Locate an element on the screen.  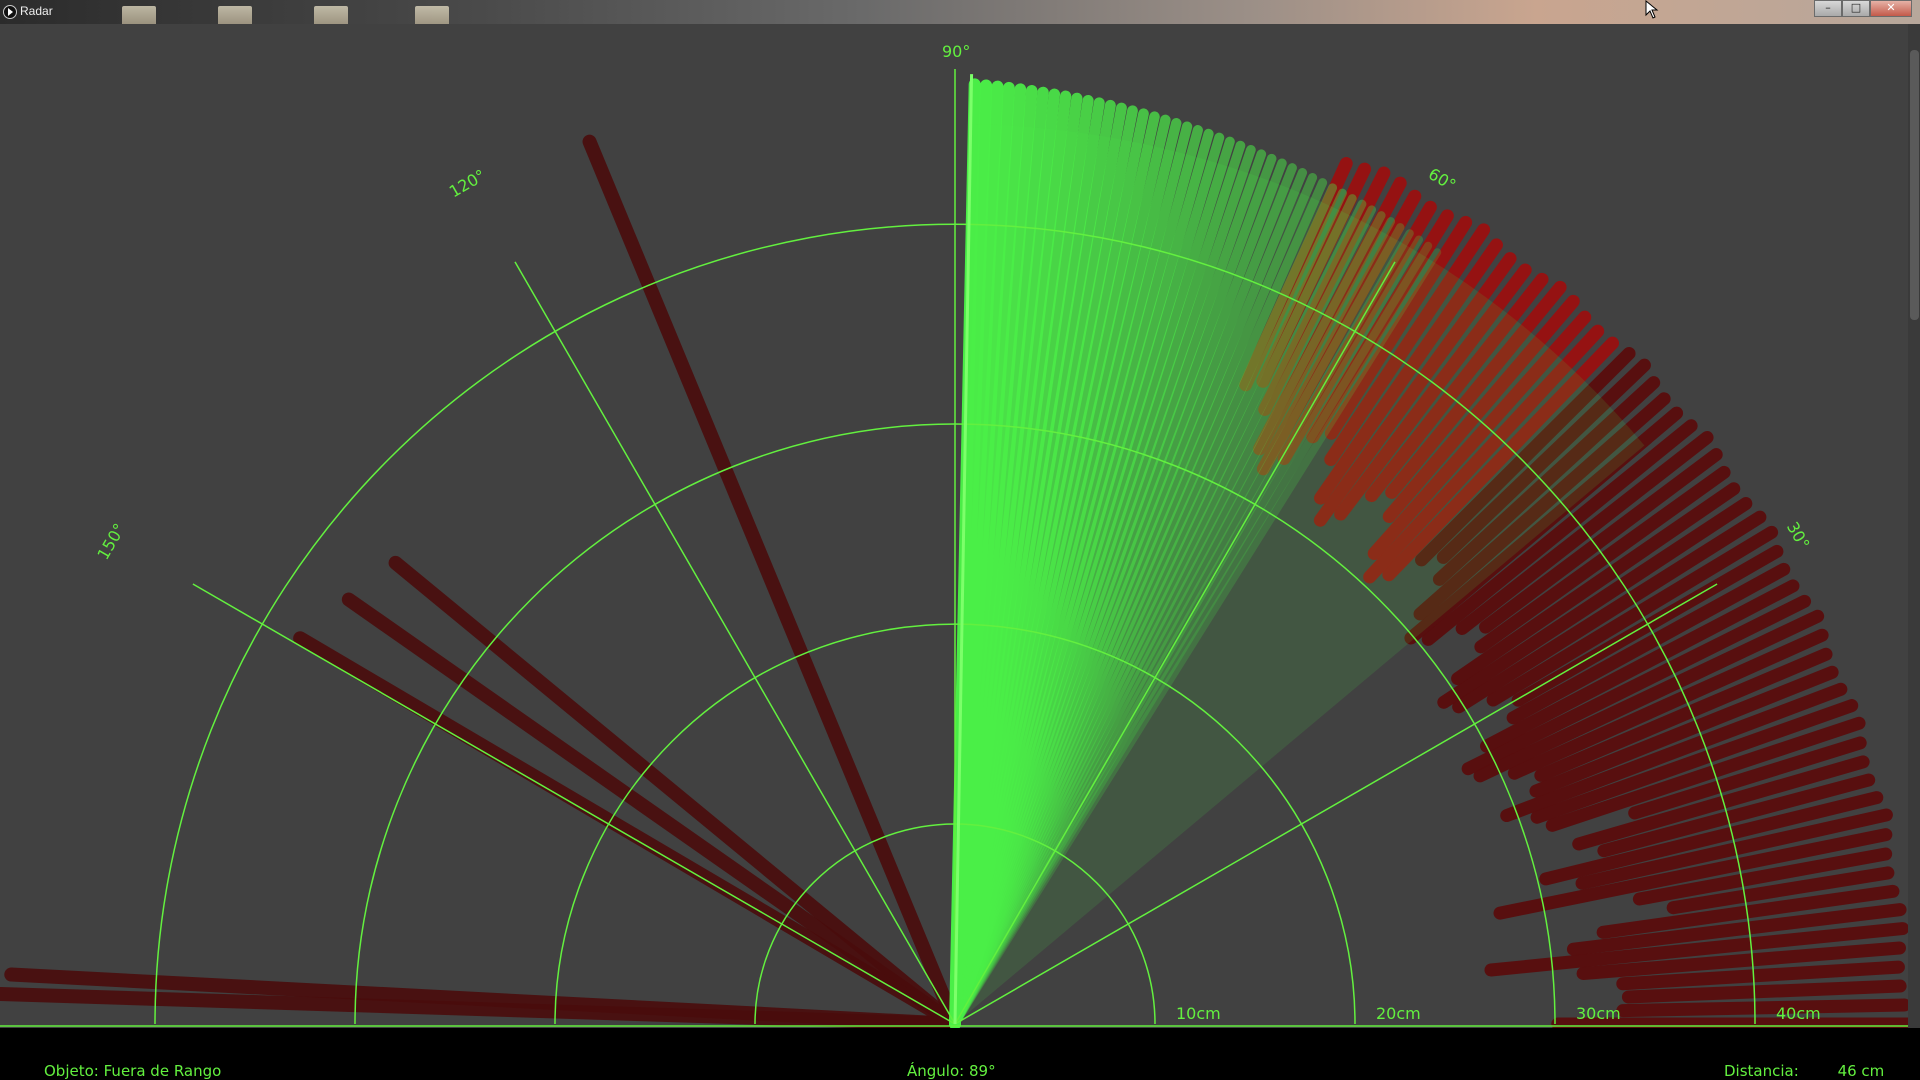
scrollbar-thumb is located at coordinates (1914, 185).